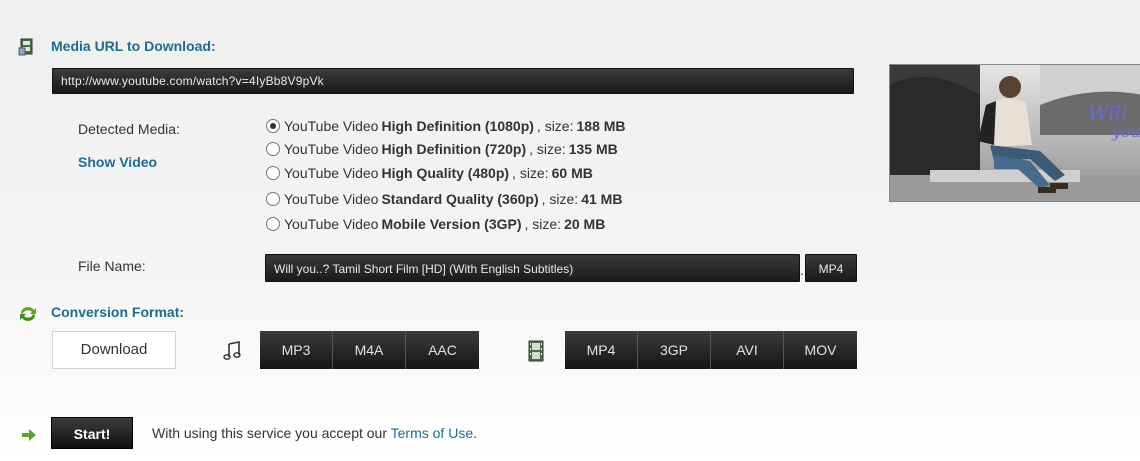 This screenshot has height=461, width=1140. What do you see at coordinates (112, 266) in the screenshot?
I see `file-name-label: File Name:` at bounding box center [112, 266].